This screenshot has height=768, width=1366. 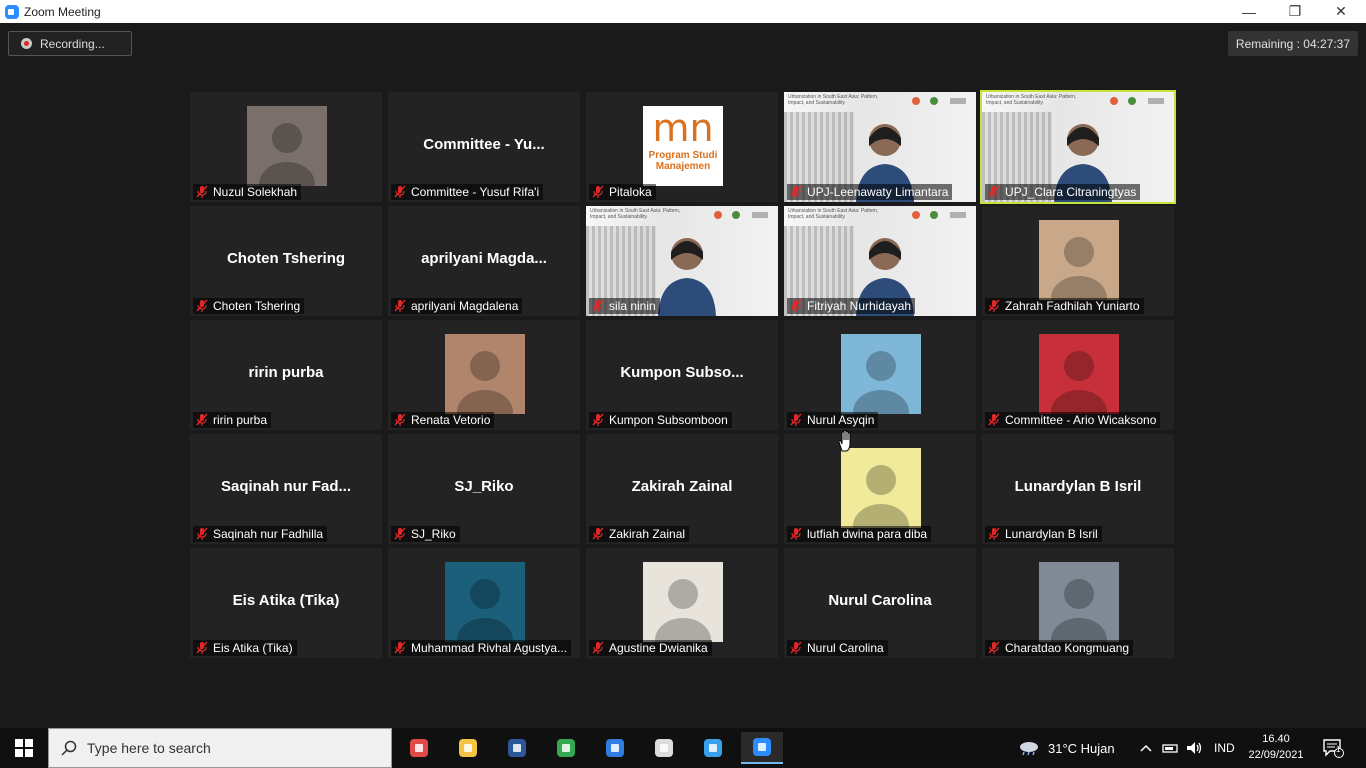 I want to click on participant-name: Committee - Yusuf Rifa'i, so click(x=475, y=192).